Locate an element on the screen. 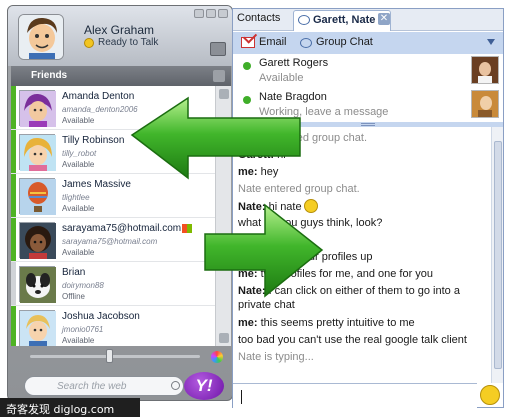 The height and width of the screenshot is (417, 512). windows-live-icon is located at coordinates (187, 228).